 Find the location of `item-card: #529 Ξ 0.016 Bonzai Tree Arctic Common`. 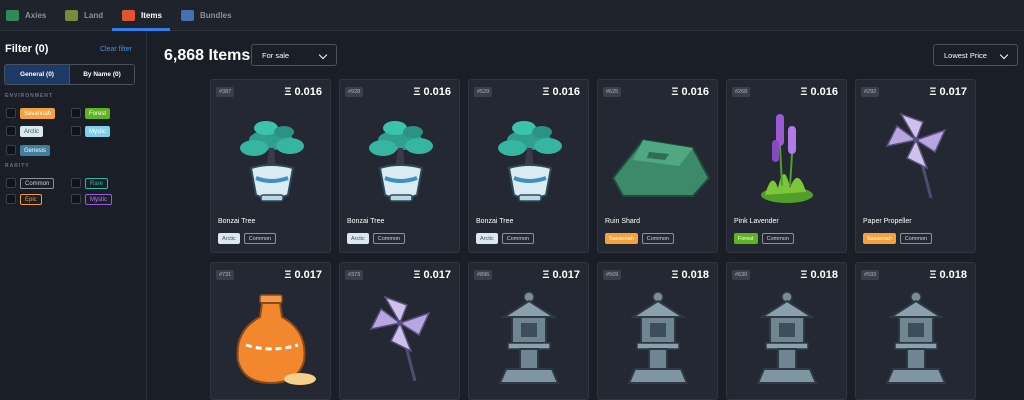

item-card: #529 Ξ 0.016 Bonzai Tree Arctic Common is located at coordinates (528, 166).